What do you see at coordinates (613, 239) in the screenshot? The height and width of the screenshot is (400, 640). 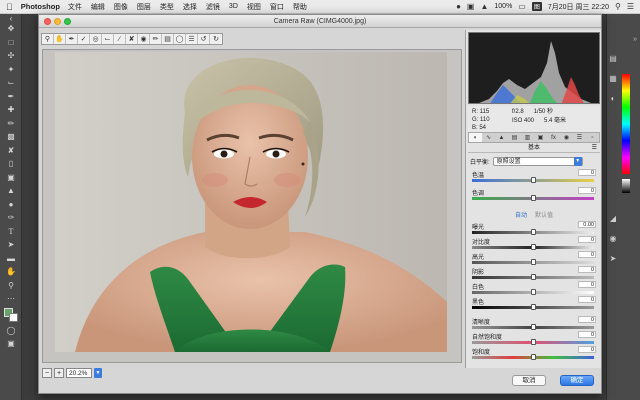 I see `channels-panel-icon: ◉` at bounding box center [613, 239].